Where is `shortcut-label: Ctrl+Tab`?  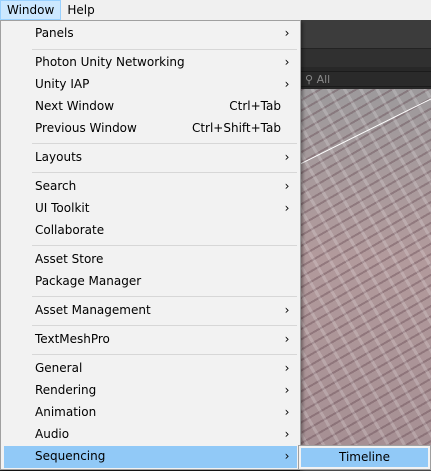 shortcut-label: Ctrl+Tab is located at coordinates (255, 106).